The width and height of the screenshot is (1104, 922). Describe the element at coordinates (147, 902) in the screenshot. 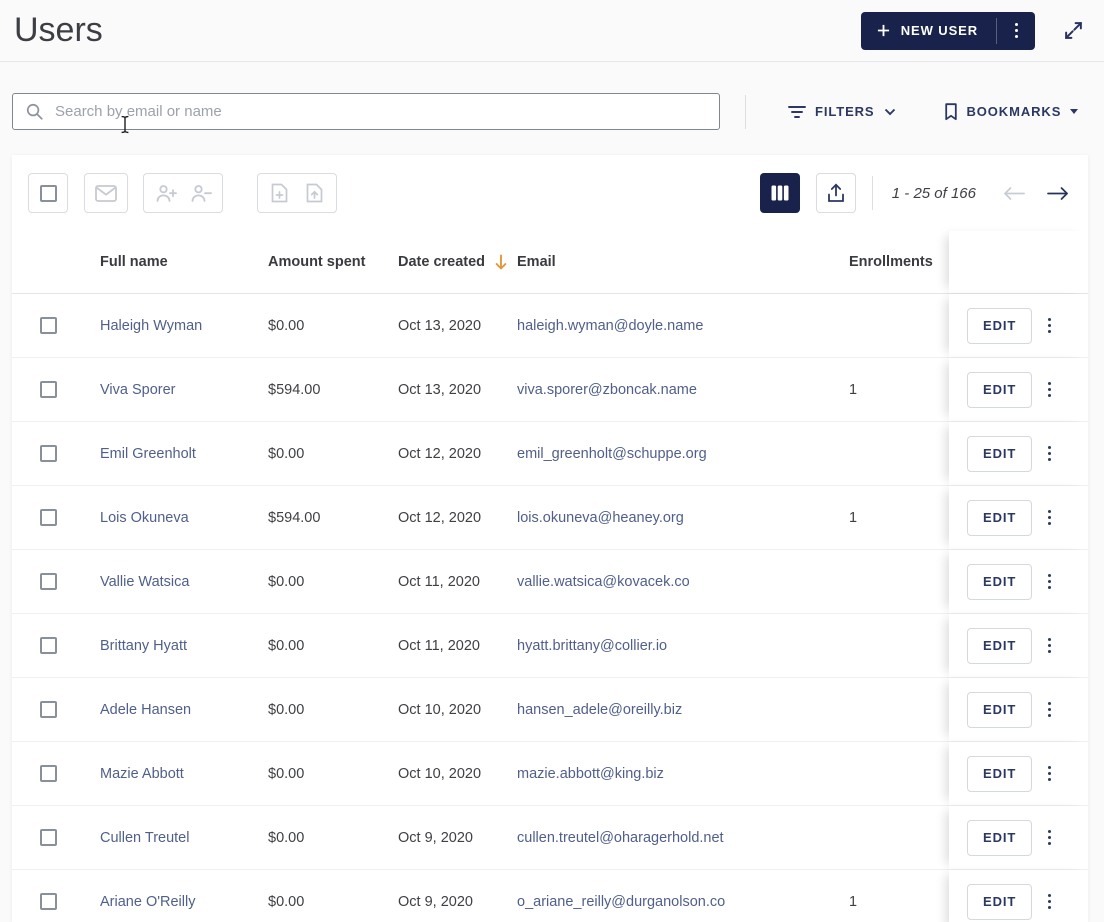

I see `user-name-link: Ariane O'Reilly` at that location.